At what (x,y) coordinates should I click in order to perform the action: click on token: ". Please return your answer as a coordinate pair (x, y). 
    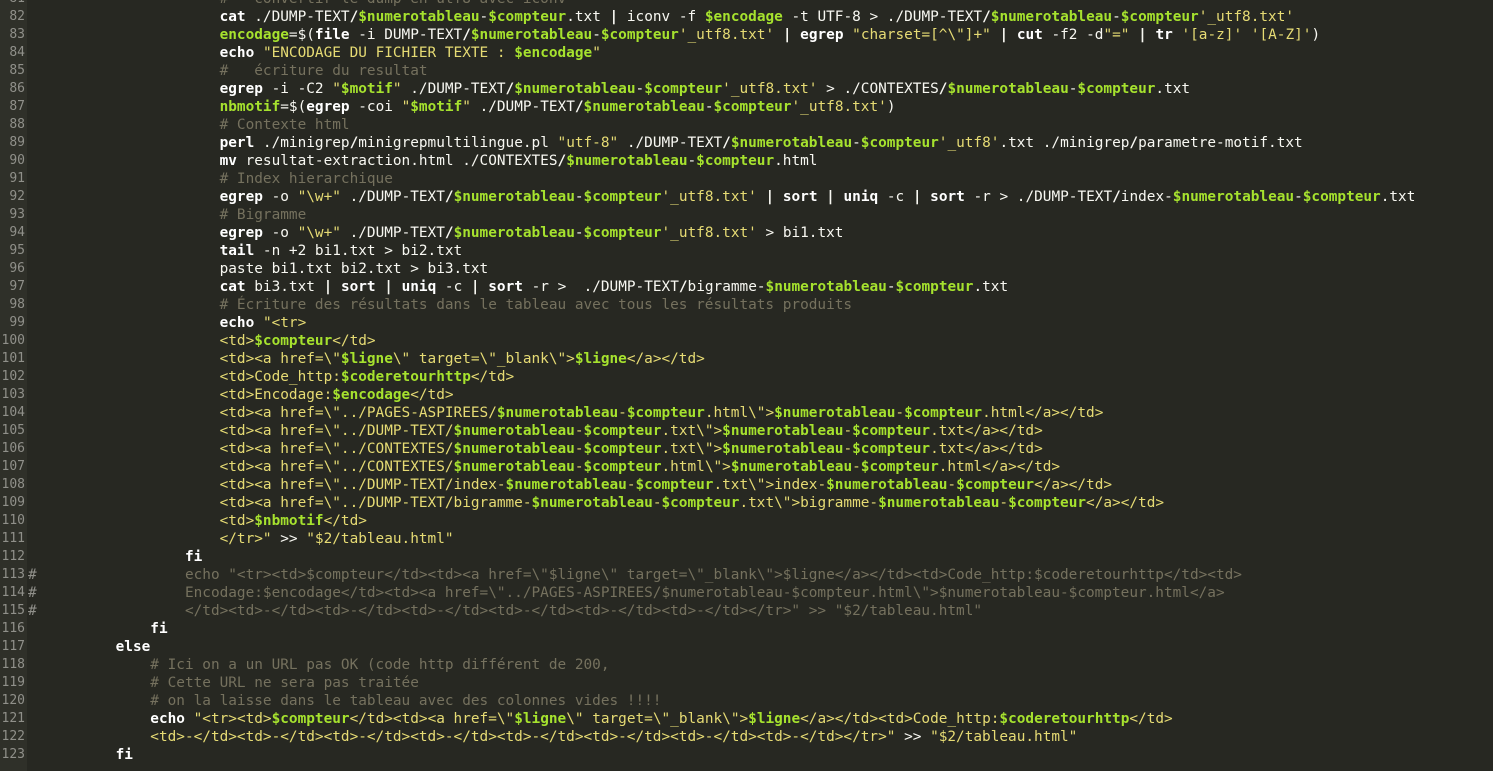
    Looking at the image, I should click on (397, 89).